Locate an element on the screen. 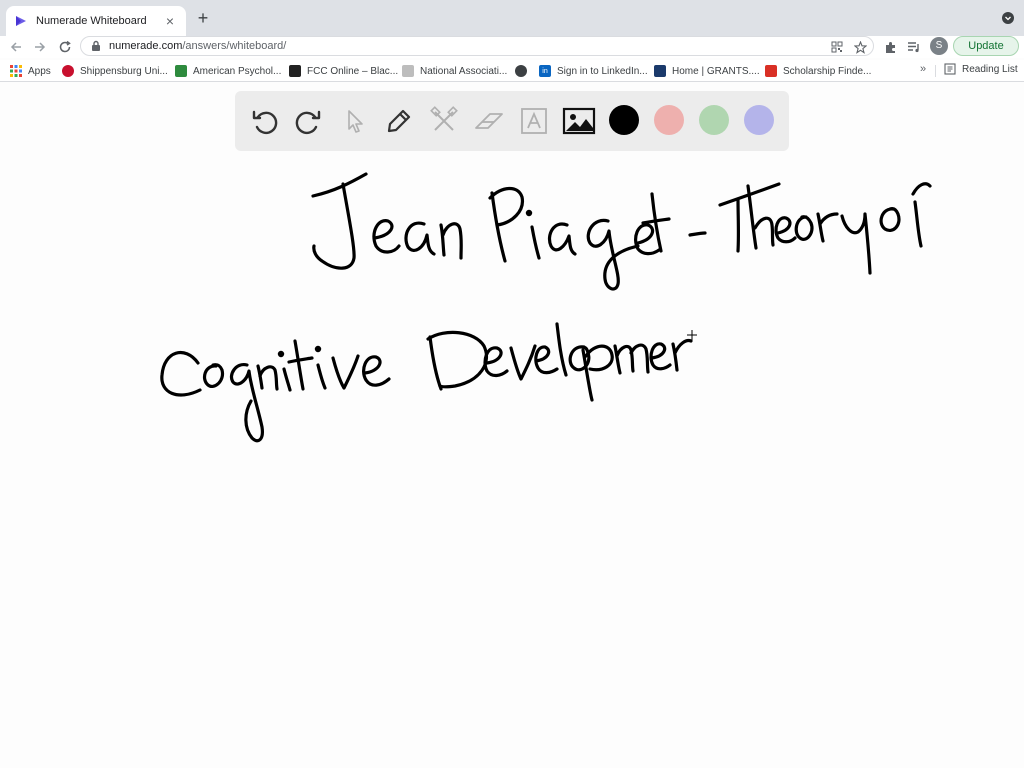  back-button is located at coordinates (16, 47).